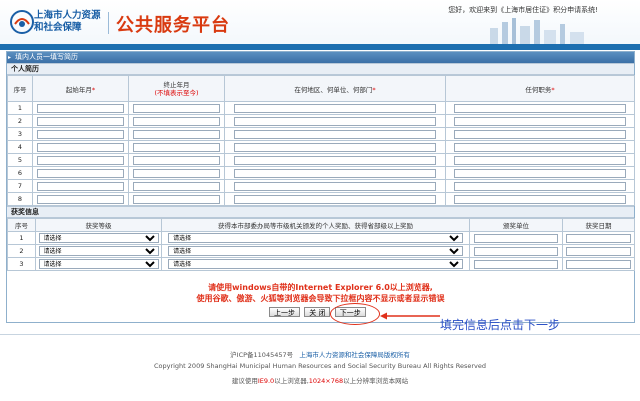 The height and width of the screenshot is (401, 640). Describe the element at coordinates (320, 381) in the screenshot. I see `footer-browser-advice: 建议使用IE9.0以上浏览器,1024×768以上分辨率浏览本网站` at that location.